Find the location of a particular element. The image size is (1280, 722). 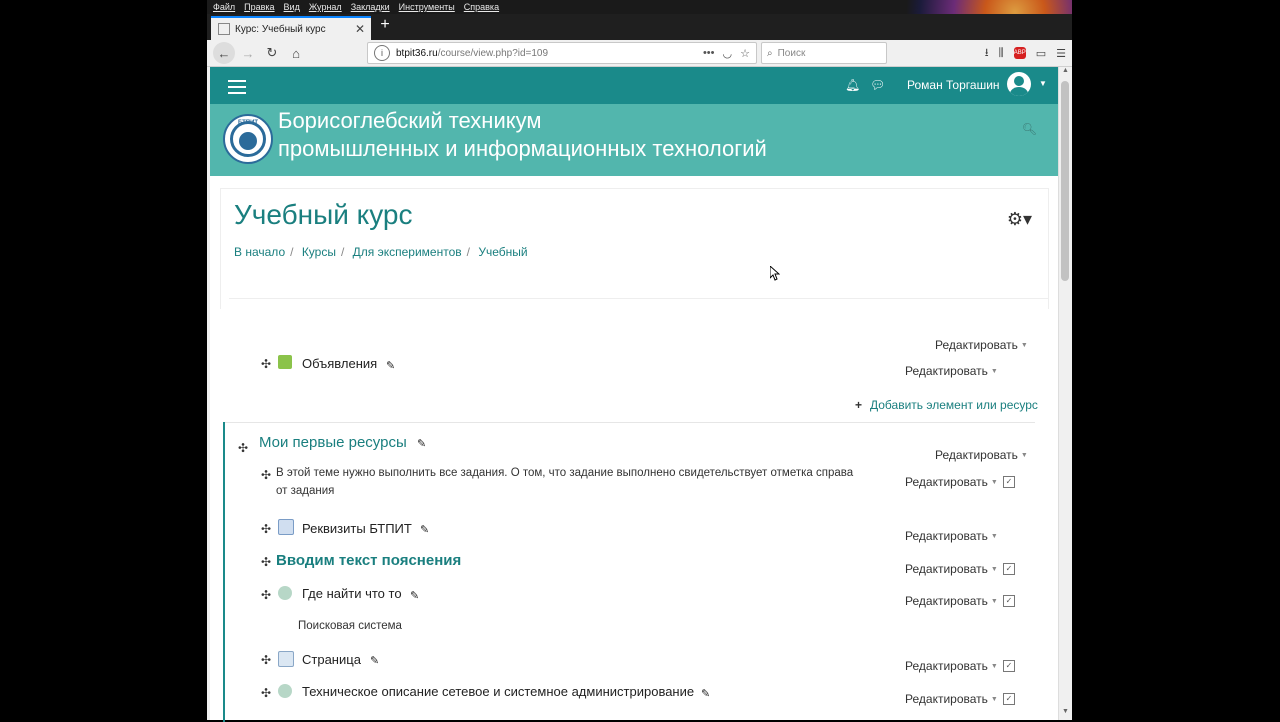

gear-icon: ⚙▾ is located at coordinates (1019, 219).